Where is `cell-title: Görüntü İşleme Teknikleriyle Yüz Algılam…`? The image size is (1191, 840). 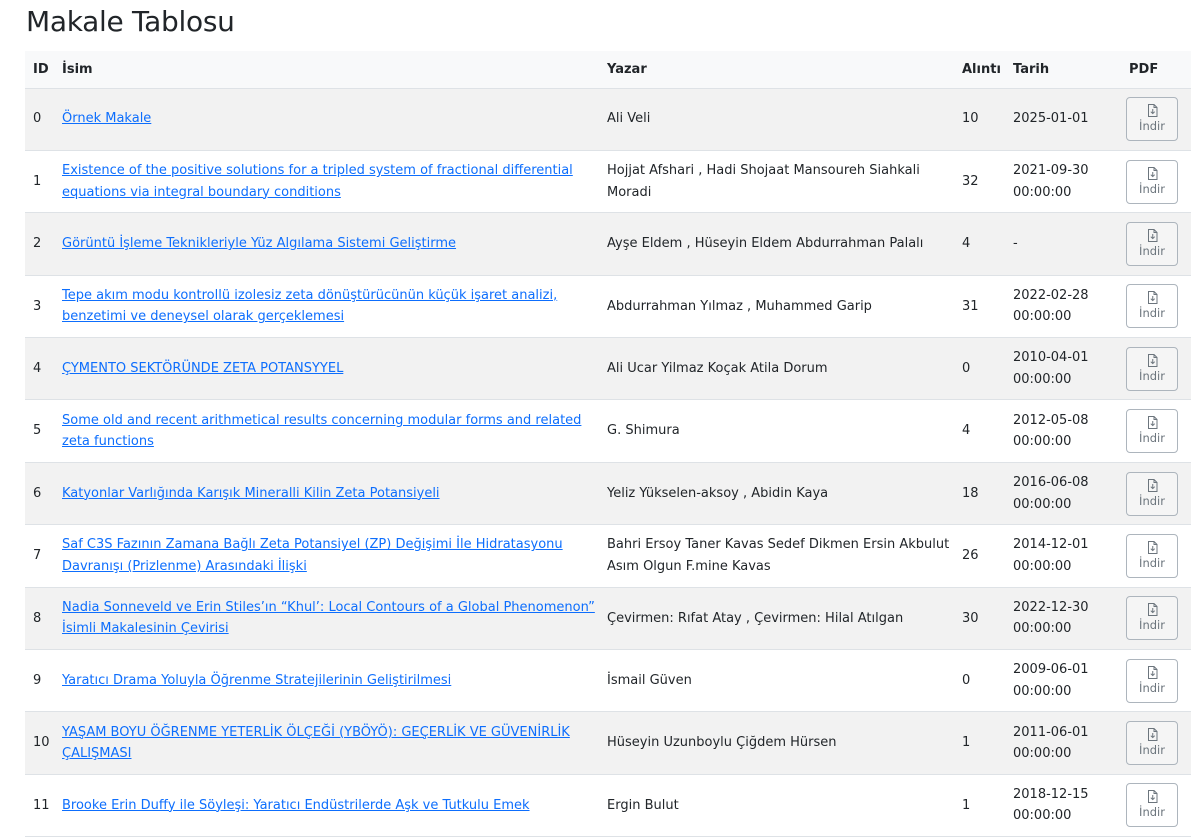
cell-title: Görüntü İşleme Teknikleriyle Yüz Algılam… is located at coordinates (326, 244).